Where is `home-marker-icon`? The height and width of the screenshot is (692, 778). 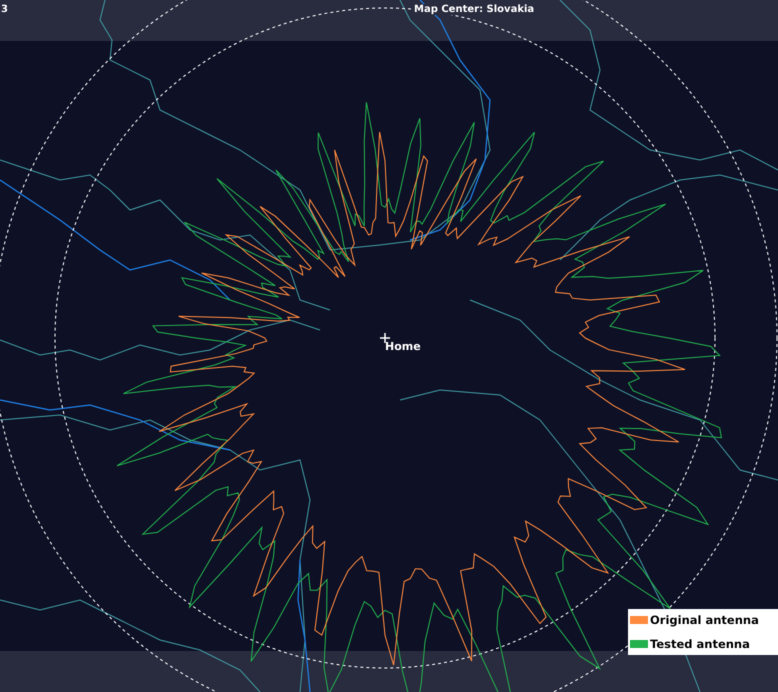
home-marker-icon is located at coordinates (385, 338).